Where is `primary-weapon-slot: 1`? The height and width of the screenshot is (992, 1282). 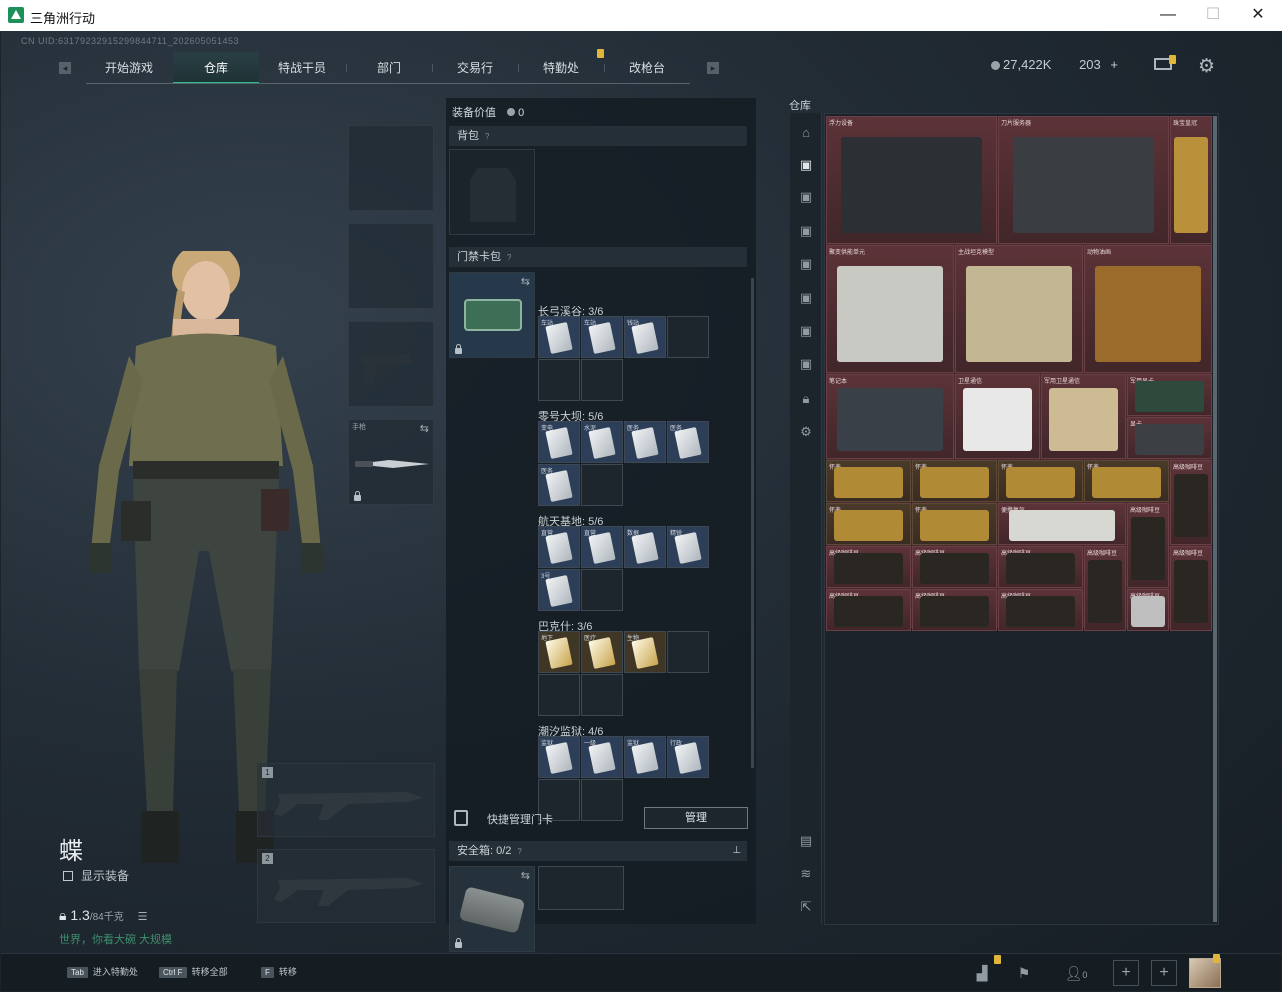 primary-weapon-slot: 1 is located at coordinates (346, 800).